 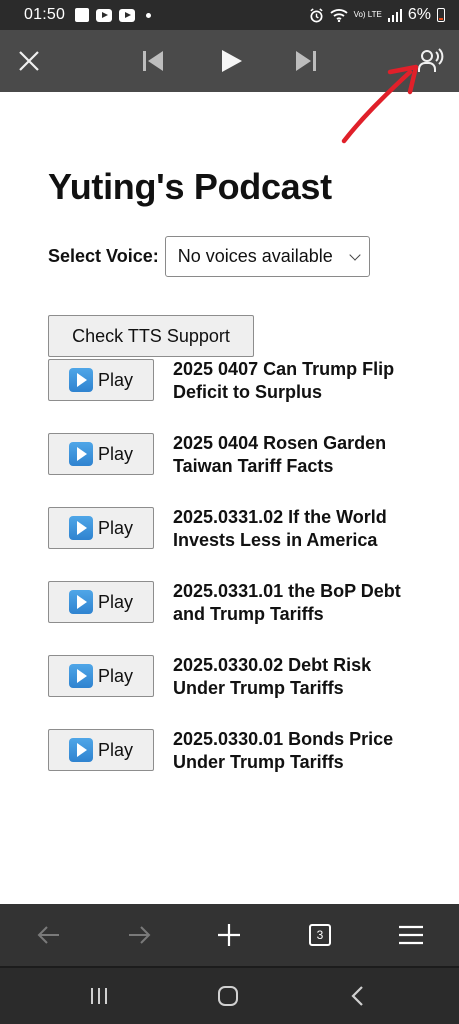 What do you see at coordinates (394, 15) in the screenshot?
I see `signal-icon` at bounding box center [394, 15].